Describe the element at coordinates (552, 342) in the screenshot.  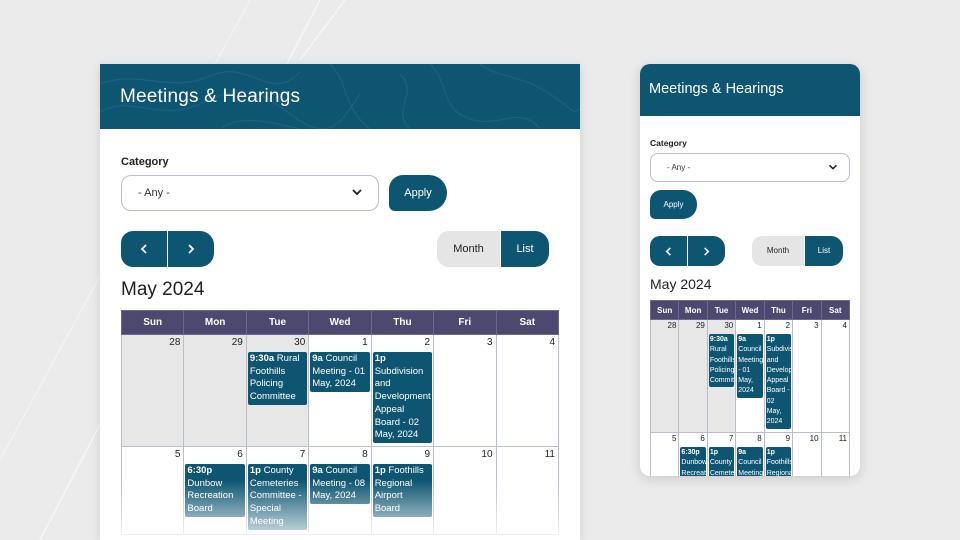
I see `day-number: 4` at that location.